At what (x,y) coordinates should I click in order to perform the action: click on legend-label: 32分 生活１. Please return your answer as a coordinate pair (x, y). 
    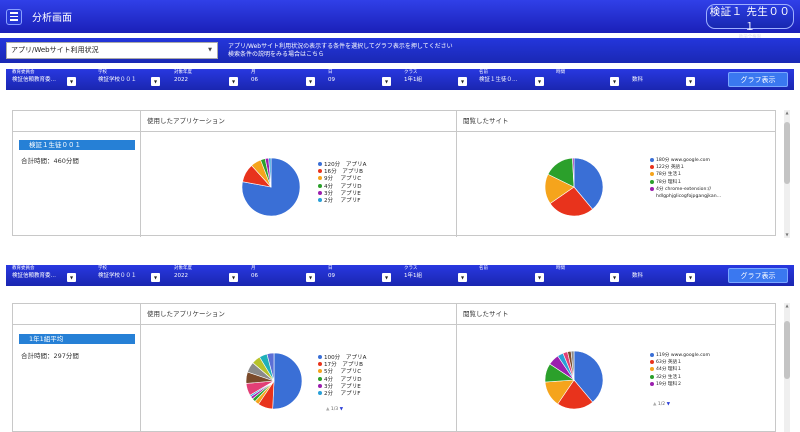
    Looking at the image, I should click on (669, 377).